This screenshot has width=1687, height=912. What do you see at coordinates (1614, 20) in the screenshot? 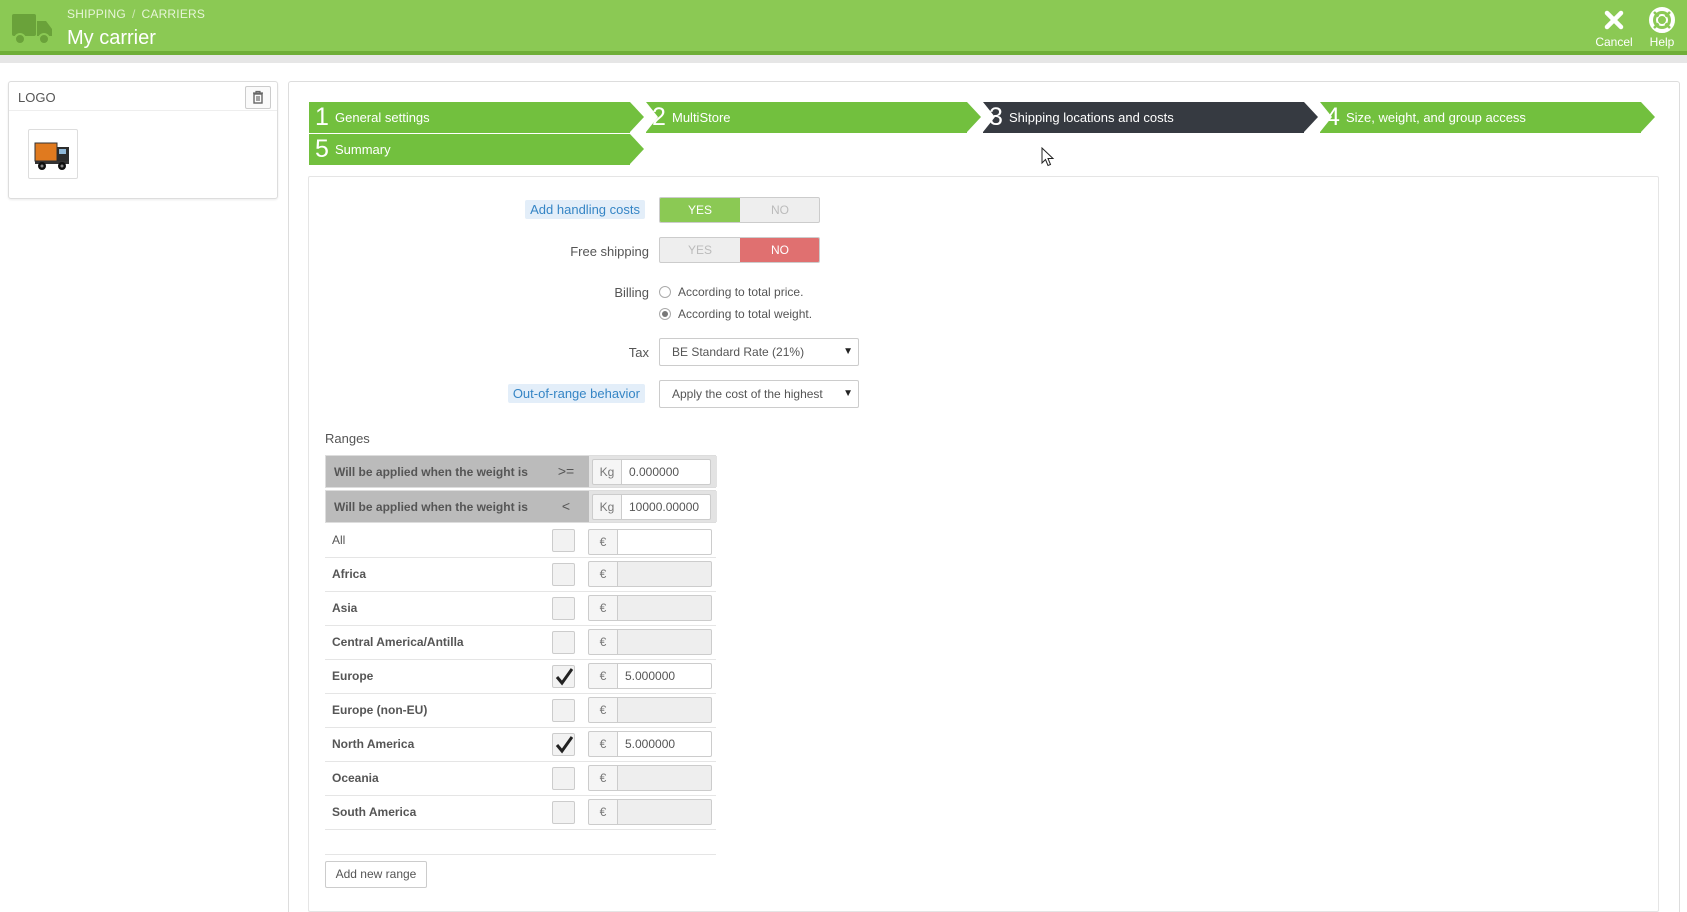
I see `close-icon` at bounding box center [1614, 20].